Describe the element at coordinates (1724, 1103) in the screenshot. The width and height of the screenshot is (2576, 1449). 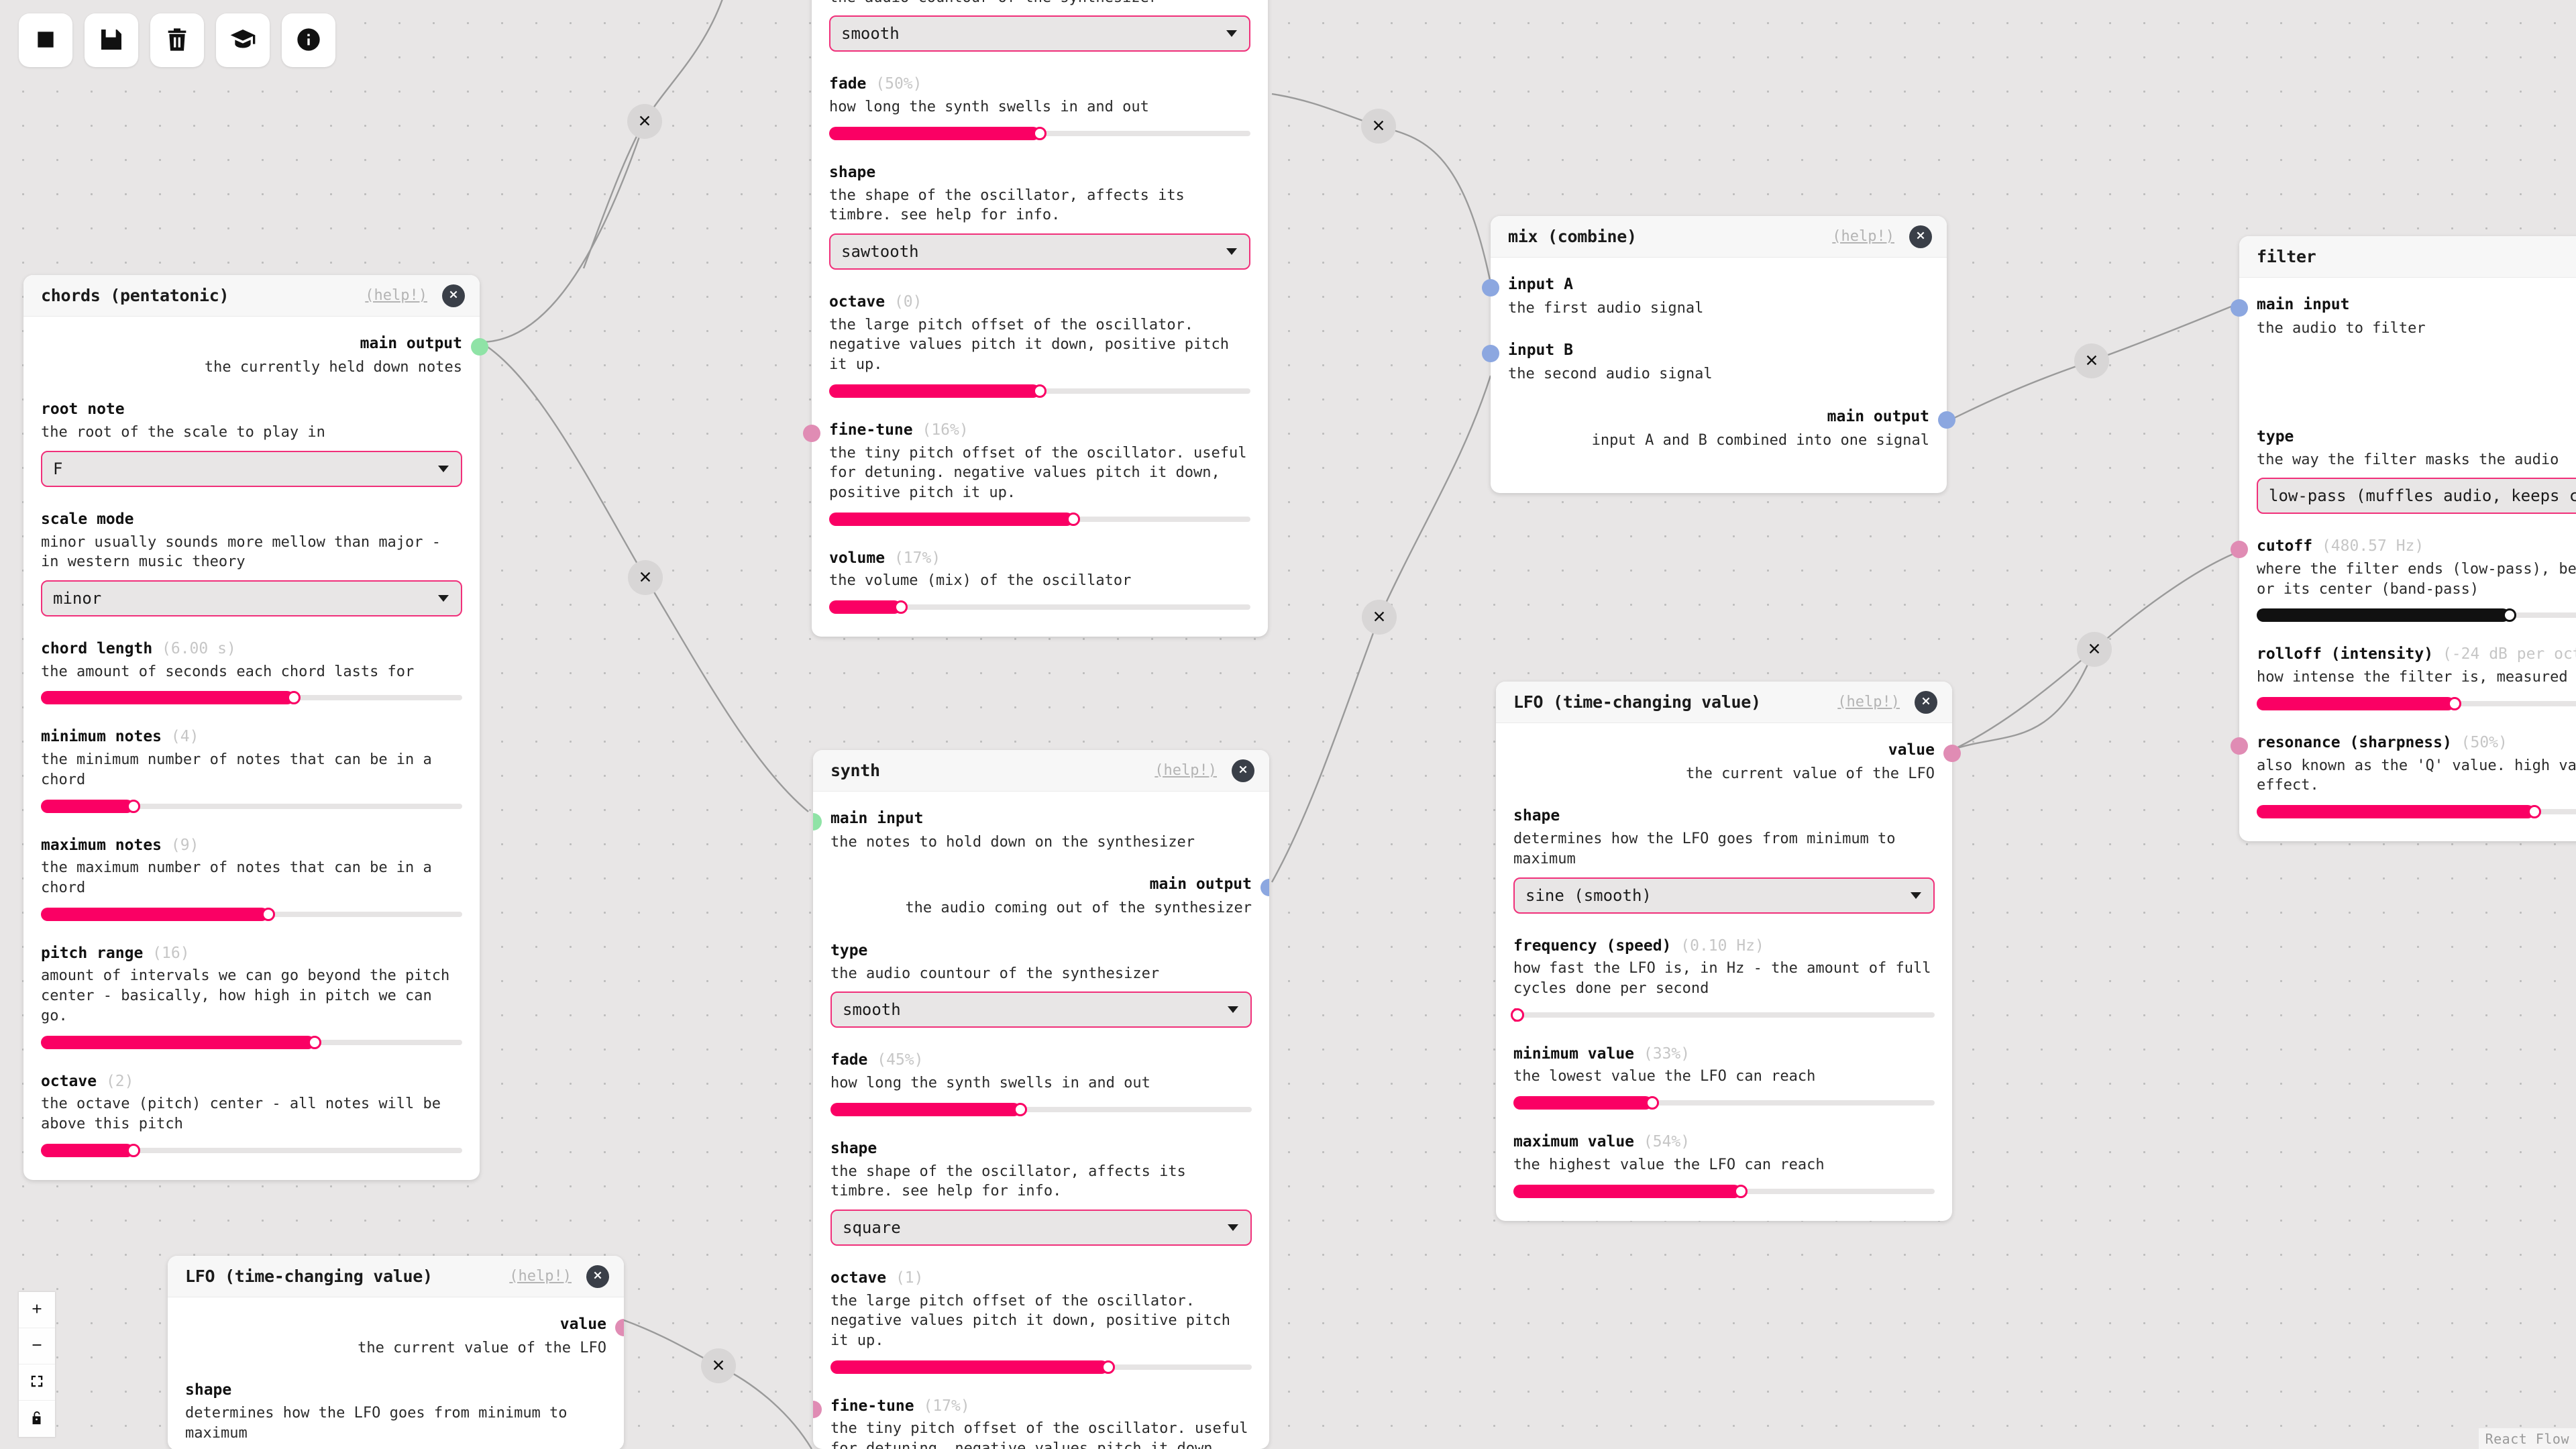
I see `slider-minimum-value` at that location.